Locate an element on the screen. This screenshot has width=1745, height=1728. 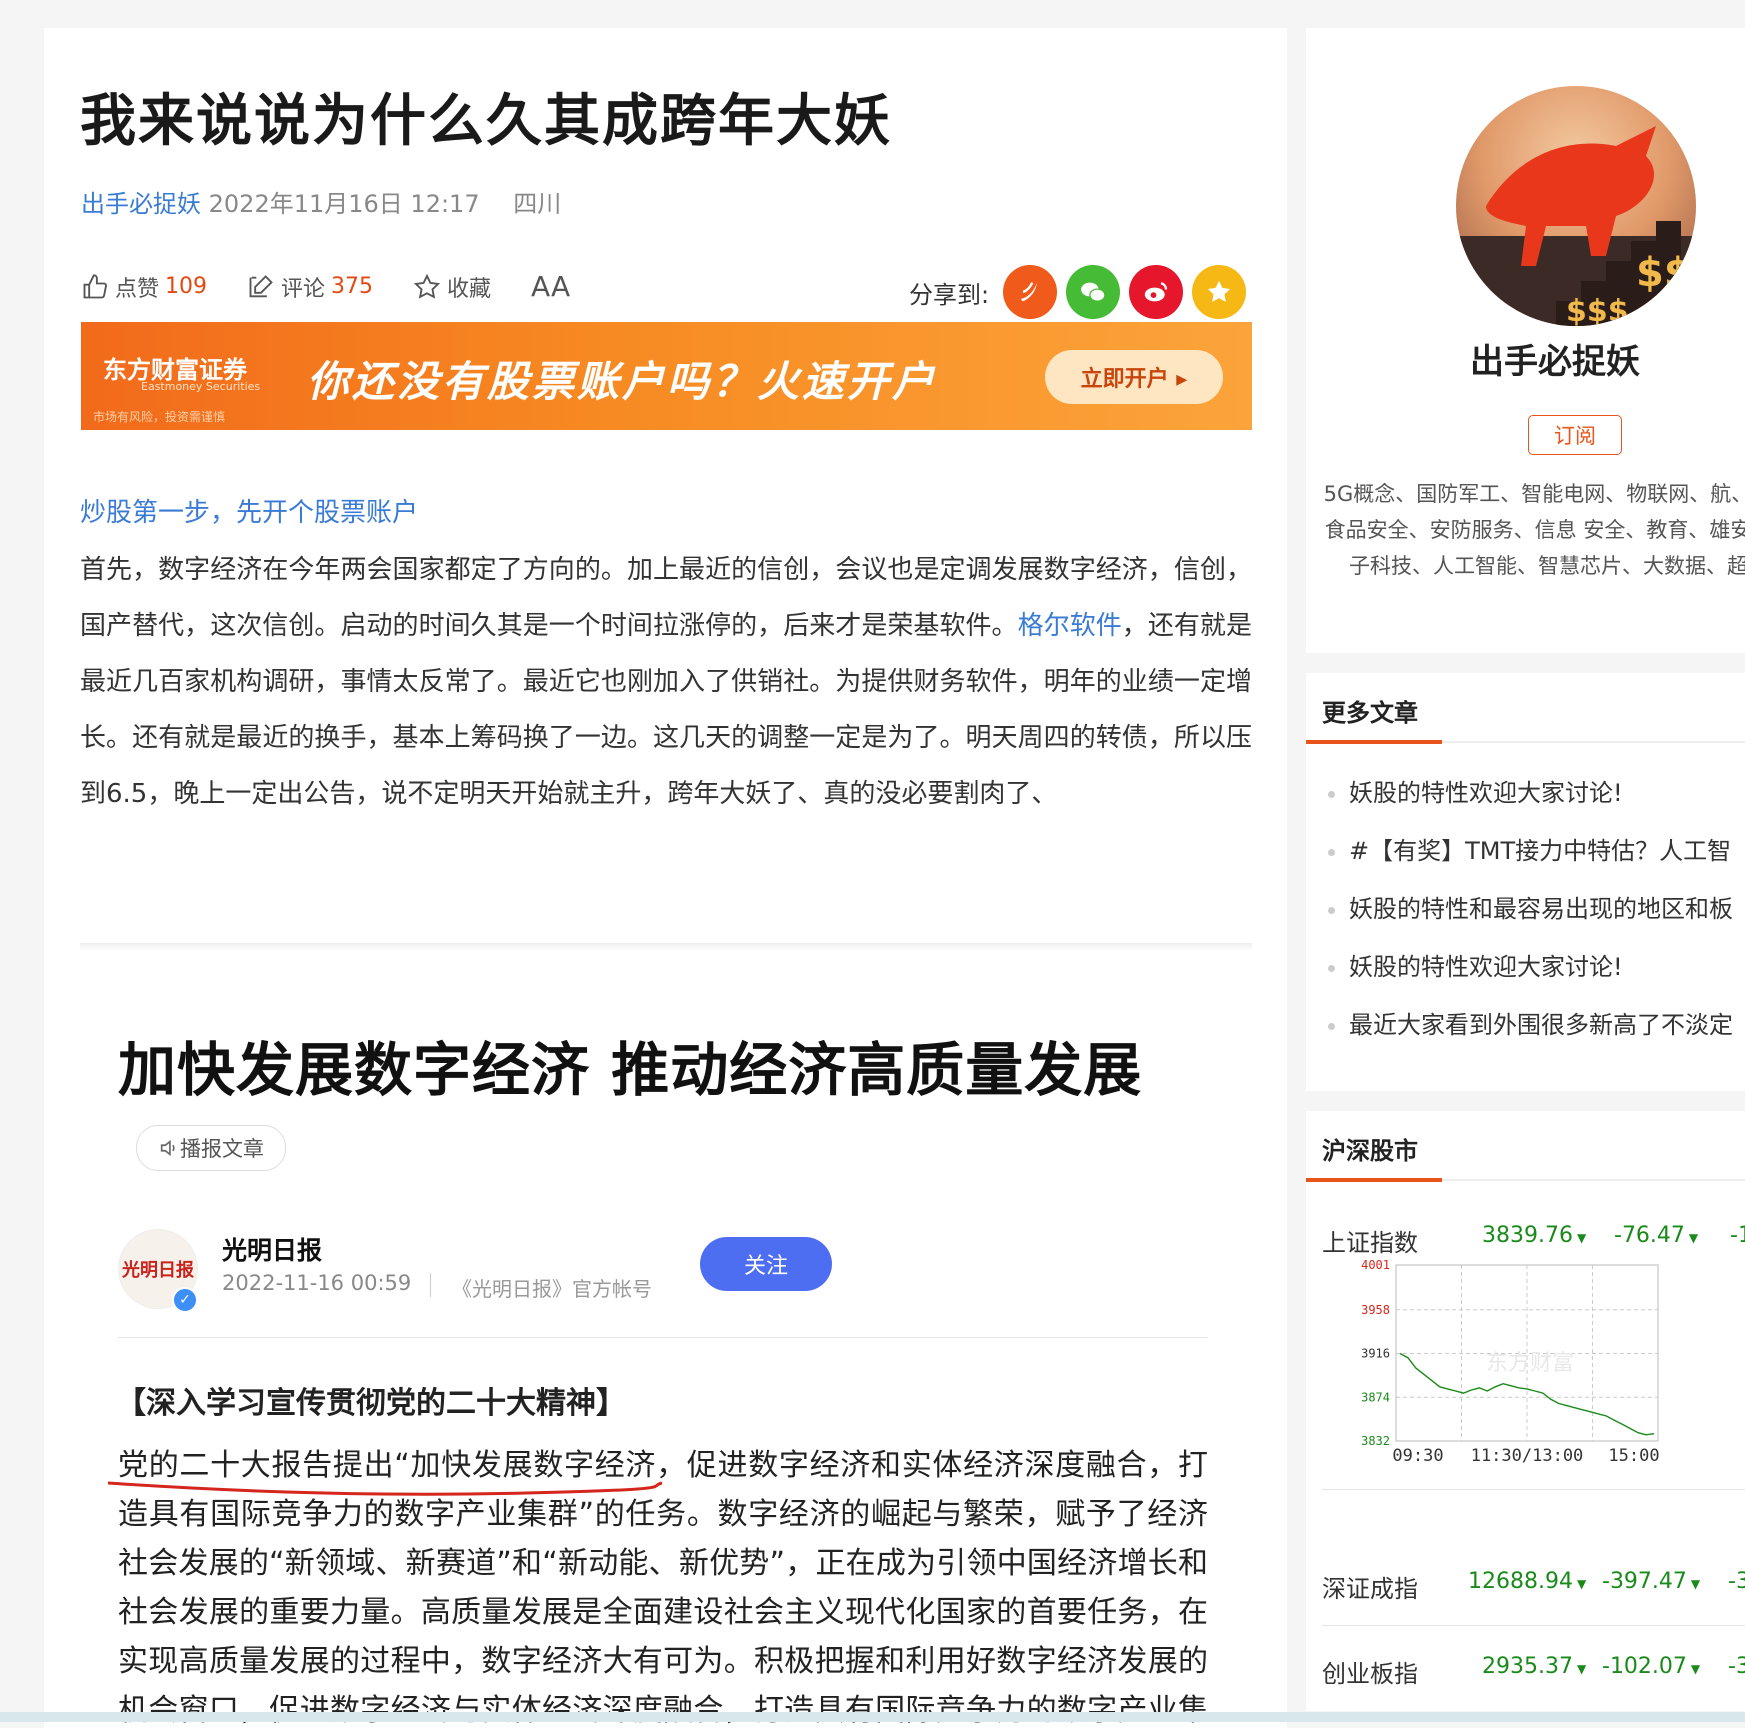
source-name: 光明日报 is located at coordinates (272, 1250).